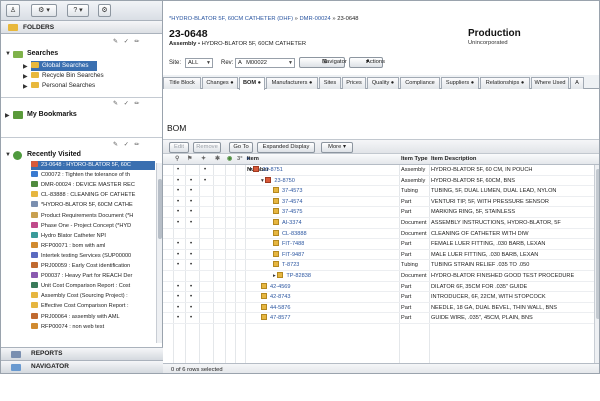  I want to click on tab-changes: Changes ●, so click(220, 83).